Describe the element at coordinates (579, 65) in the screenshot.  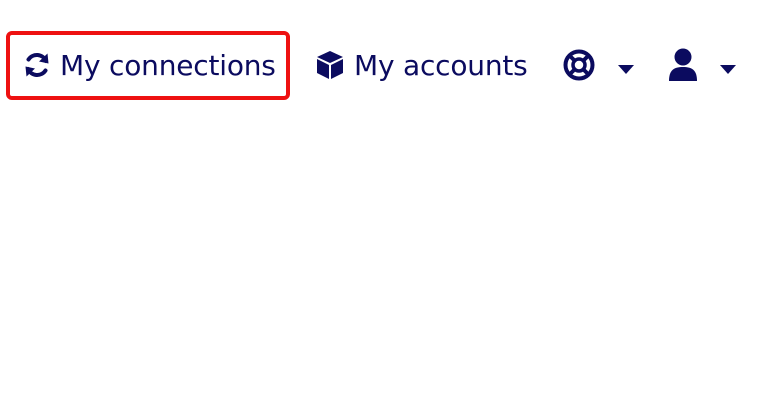
I see `lifebuoy-icon` at that location.